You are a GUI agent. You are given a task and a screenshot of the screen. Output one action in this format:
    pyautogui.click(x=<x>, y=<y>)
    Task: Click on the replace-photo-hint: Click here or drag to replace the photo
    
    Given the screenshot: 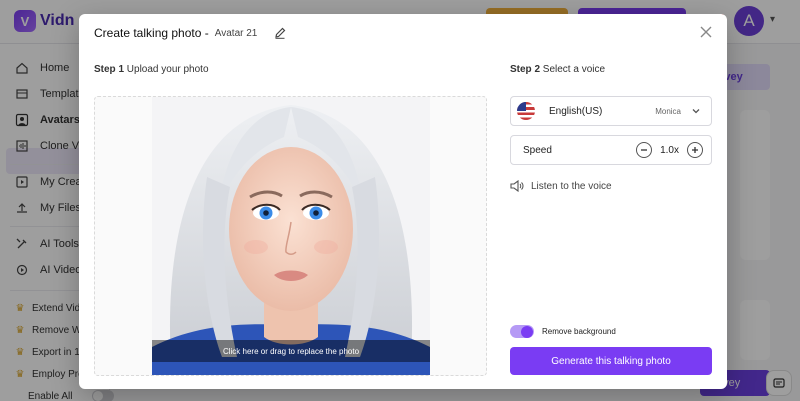 What is the action you would take?
    pyautogui.click(x=291, y=351)
    